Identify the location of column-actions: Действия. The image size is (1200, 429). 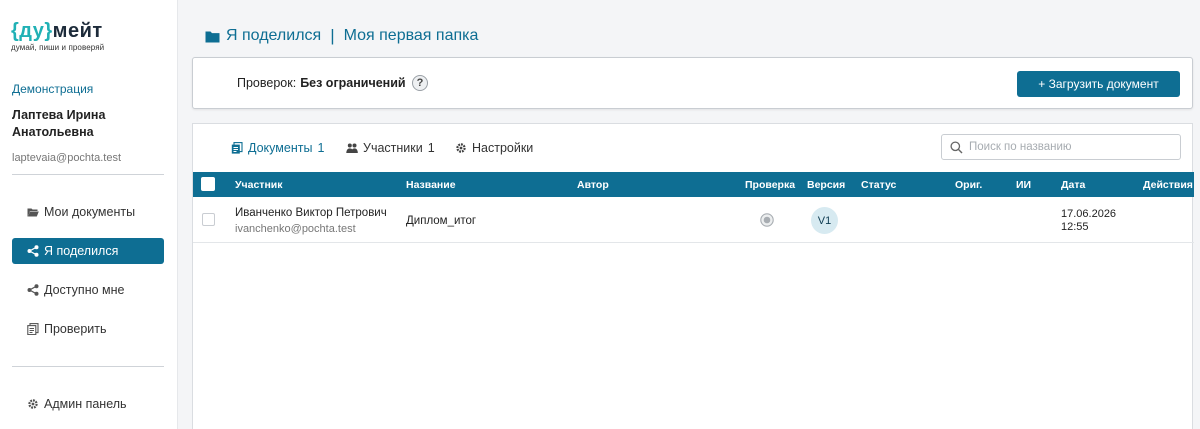
(1168, 185).